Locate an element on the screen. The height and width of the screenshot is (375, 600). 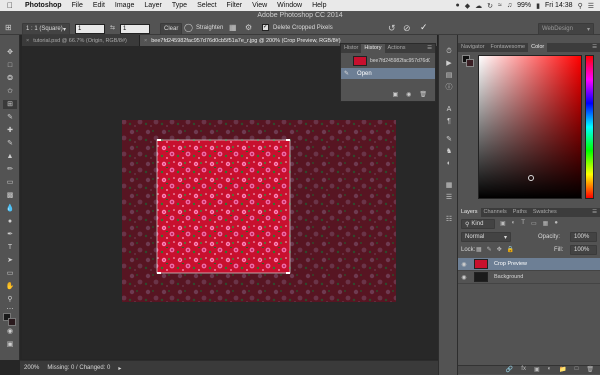
chevron-right-icon: ▸ is located at coordinates (119, 368).